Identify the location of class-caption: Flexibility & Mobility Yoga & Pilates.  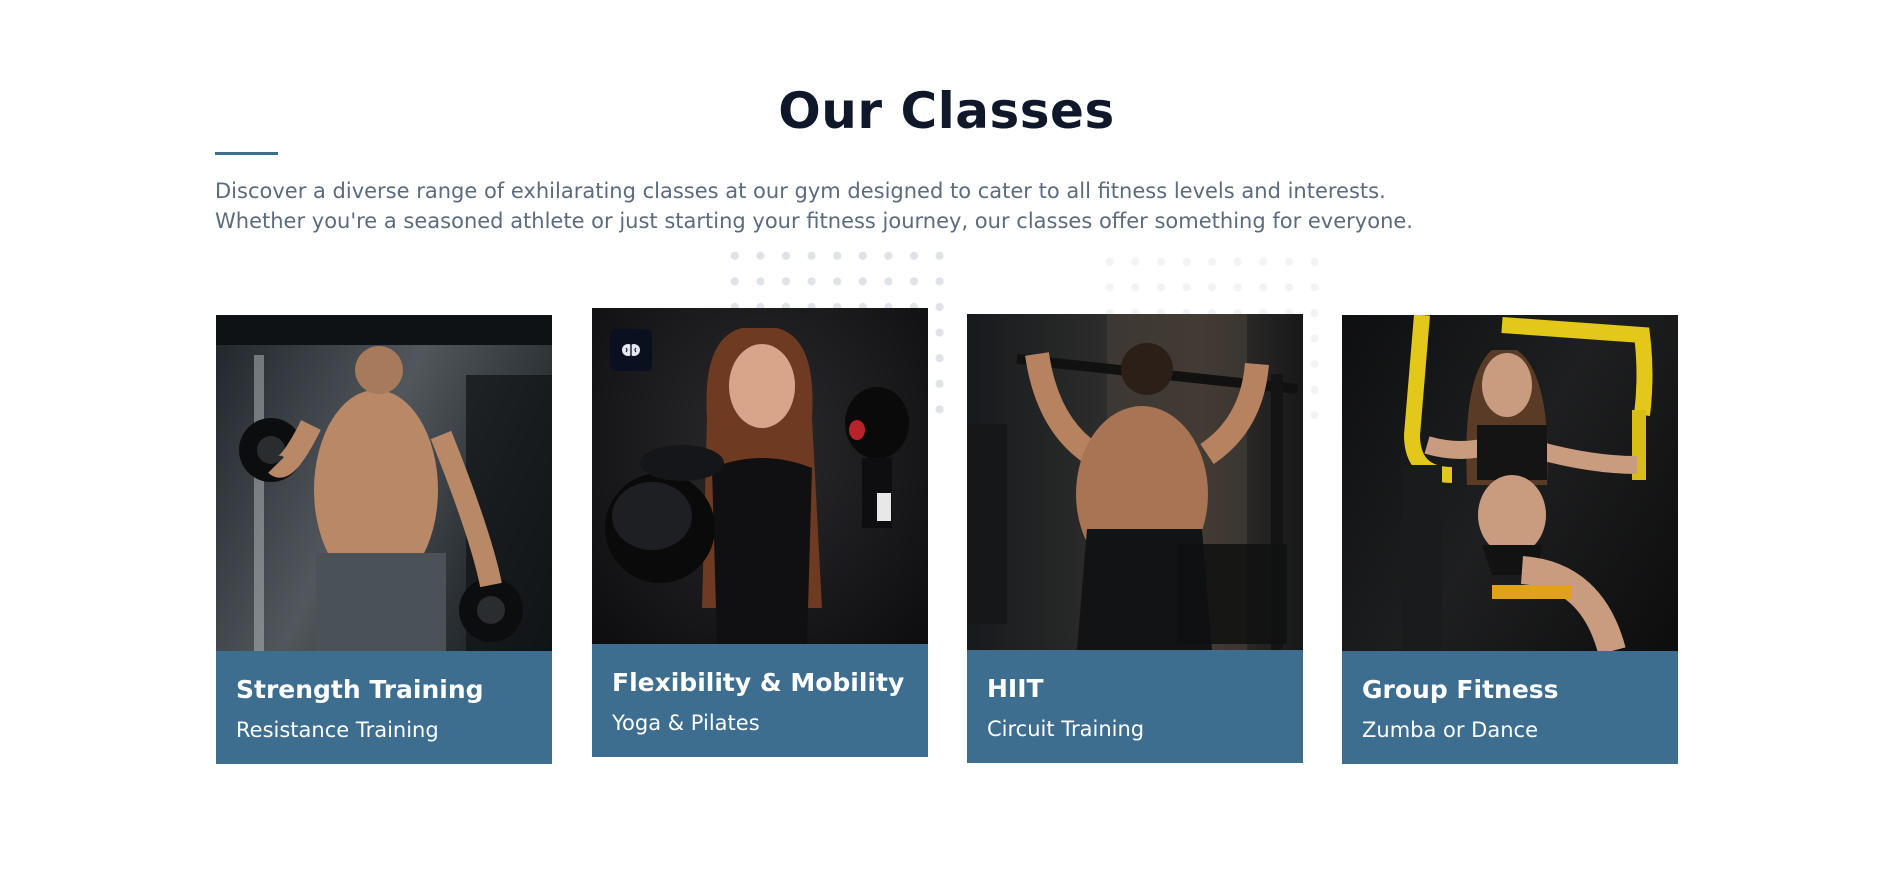
(760, 700).